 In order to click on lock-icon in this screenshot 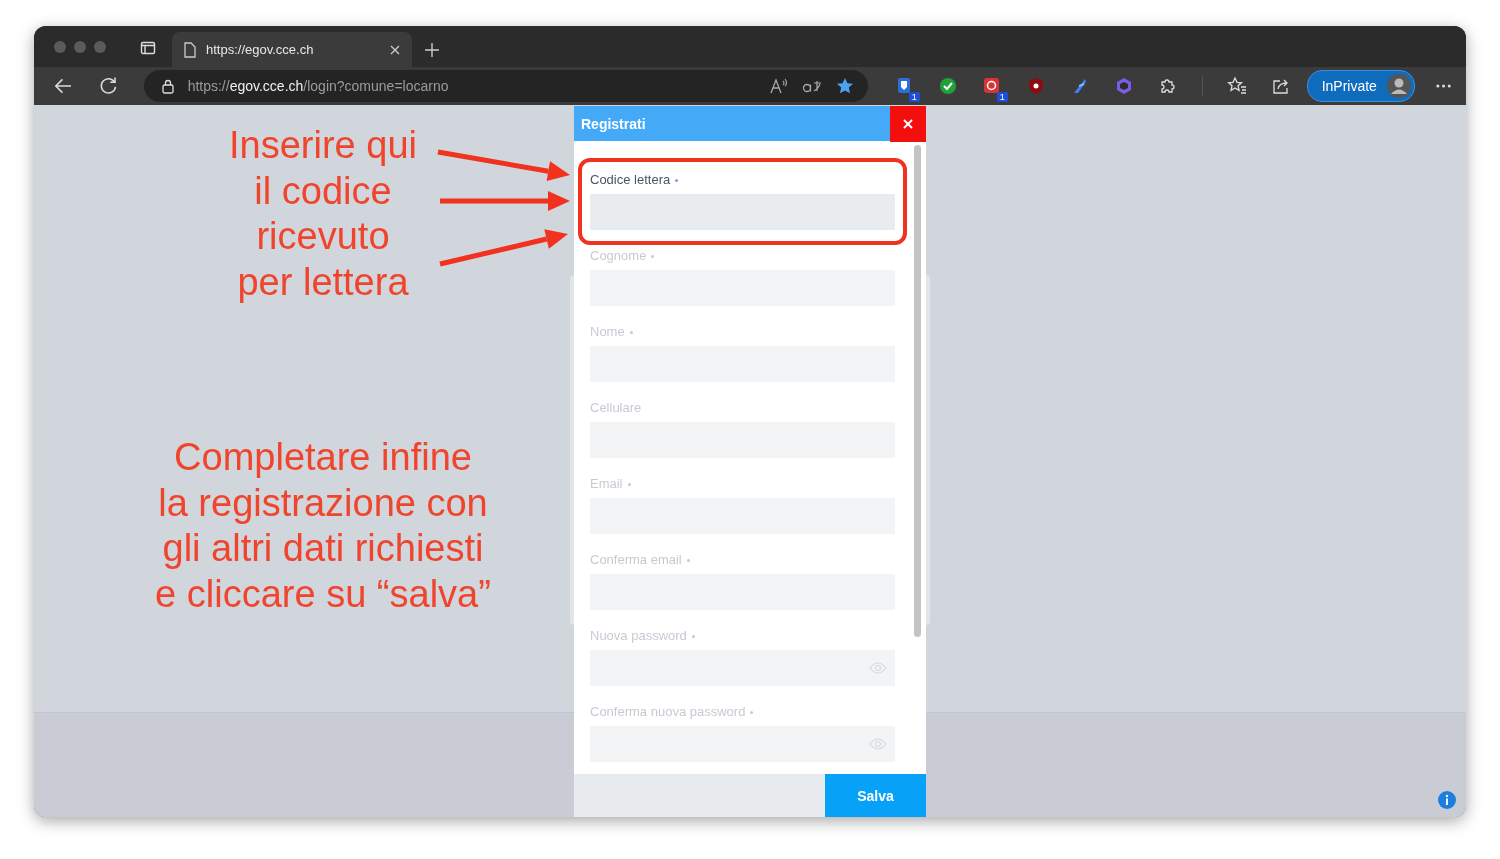, I will do `click(167, 86)`.